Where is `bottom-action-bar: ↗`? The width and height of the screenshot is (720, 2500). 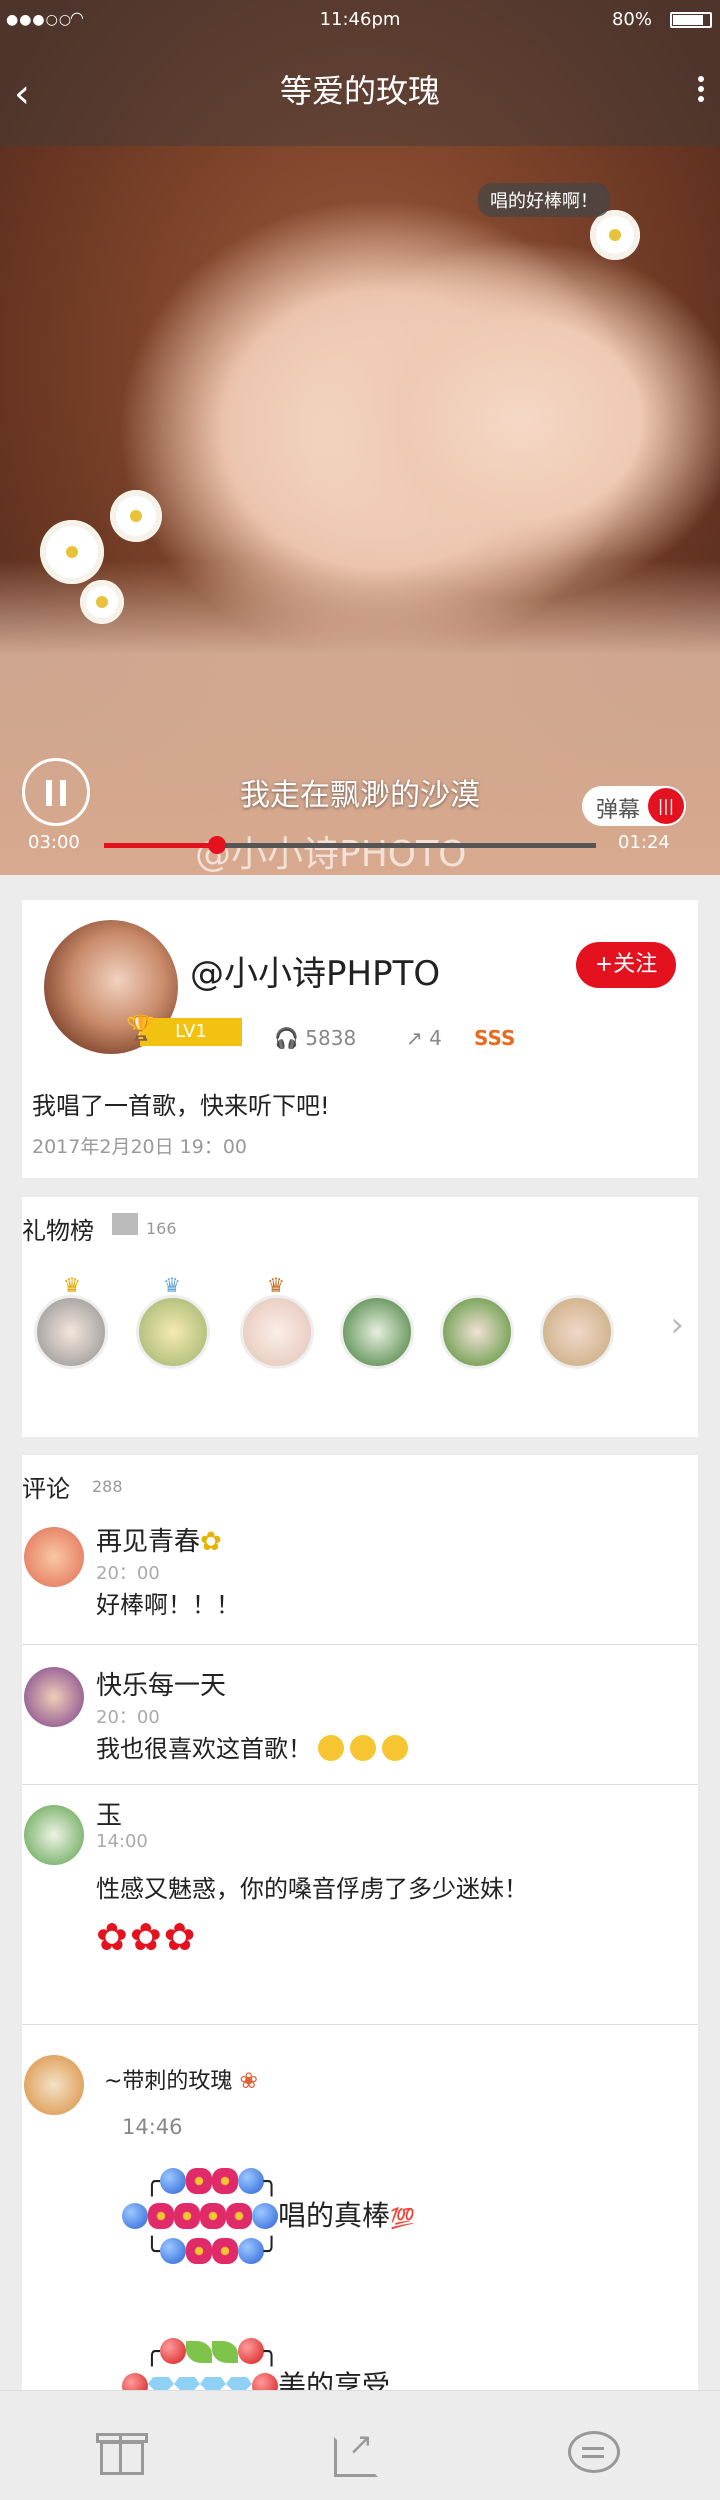
bottom-action-bar: ↗ is located at coordinates (360, 2445).